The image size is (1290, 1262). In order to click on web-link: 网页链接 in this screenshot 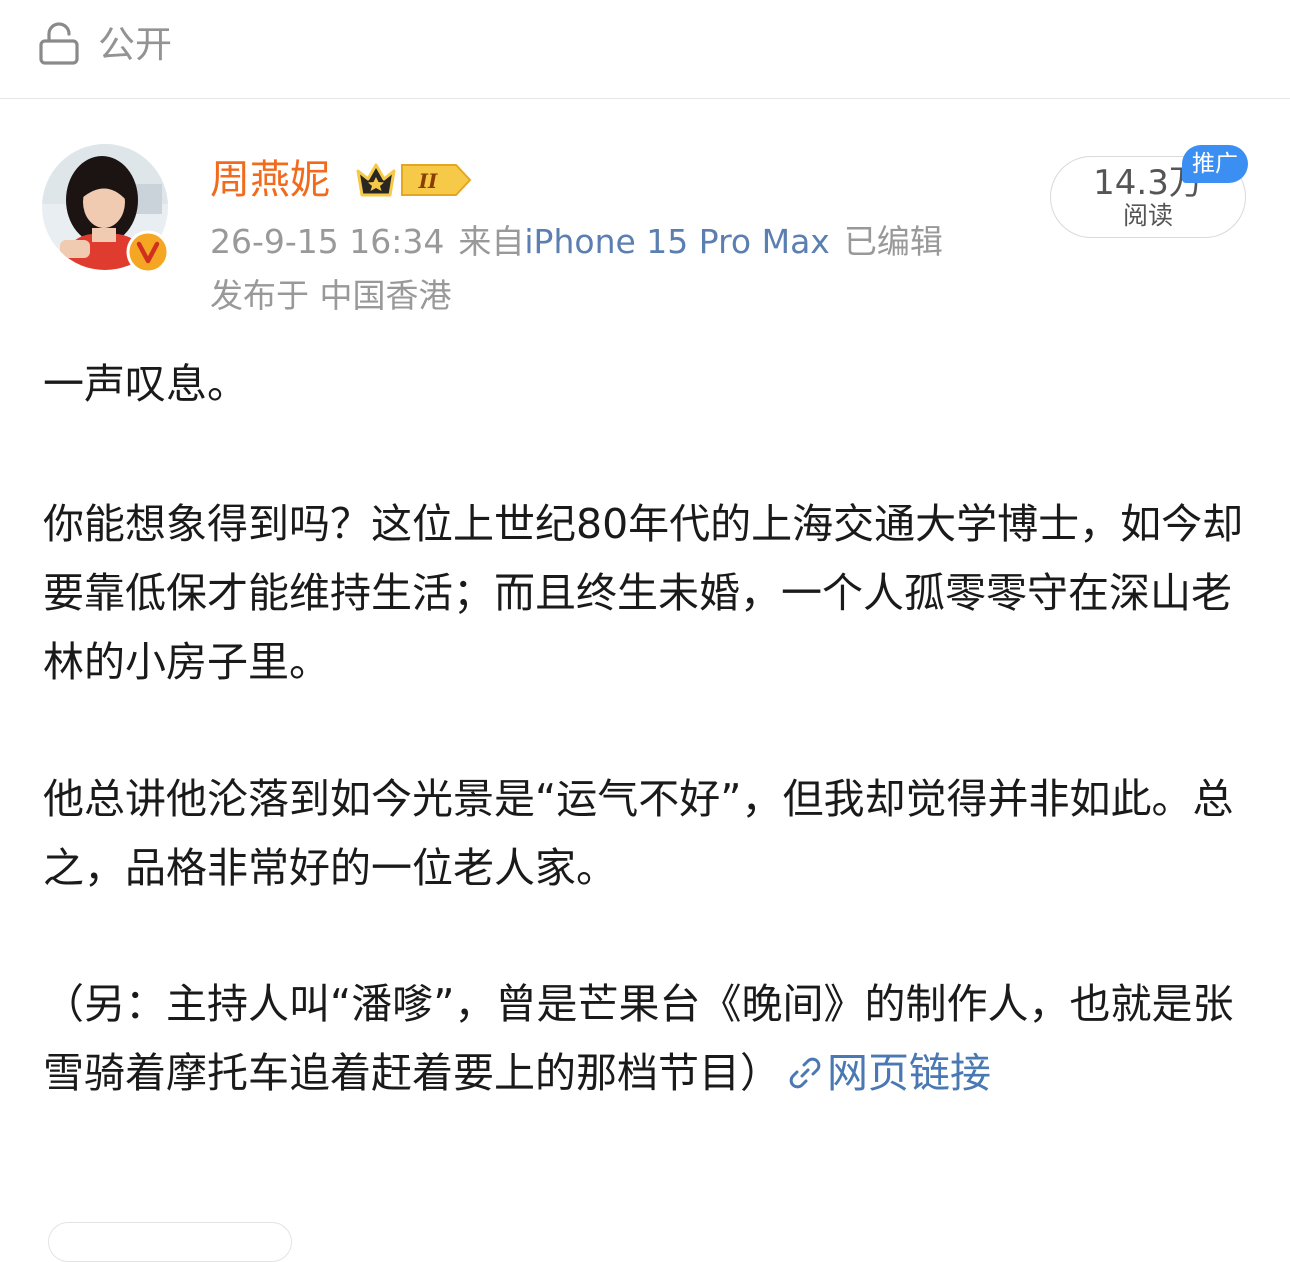, I will do `click(886, 1073)`.